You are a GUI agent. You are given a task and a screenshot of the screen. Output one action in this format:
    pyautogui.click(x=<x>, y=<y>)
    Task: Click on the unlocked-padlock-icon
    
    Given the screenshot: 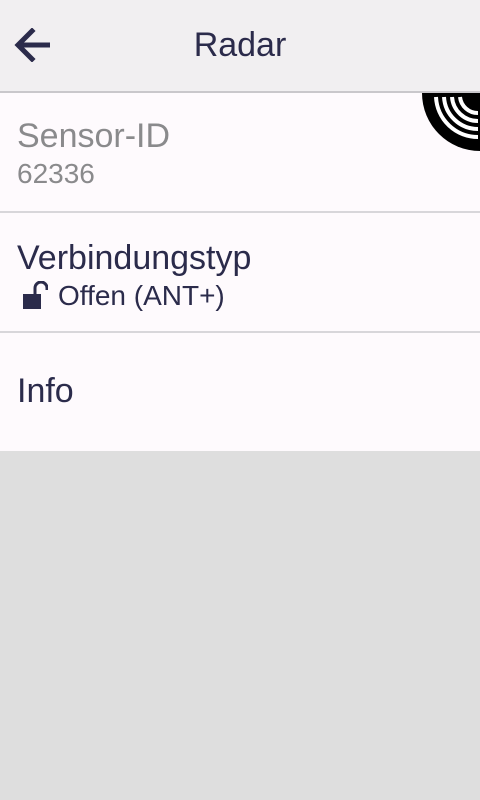 What is the action you would take?
    pyautogui.click(x=35, y=295)
    